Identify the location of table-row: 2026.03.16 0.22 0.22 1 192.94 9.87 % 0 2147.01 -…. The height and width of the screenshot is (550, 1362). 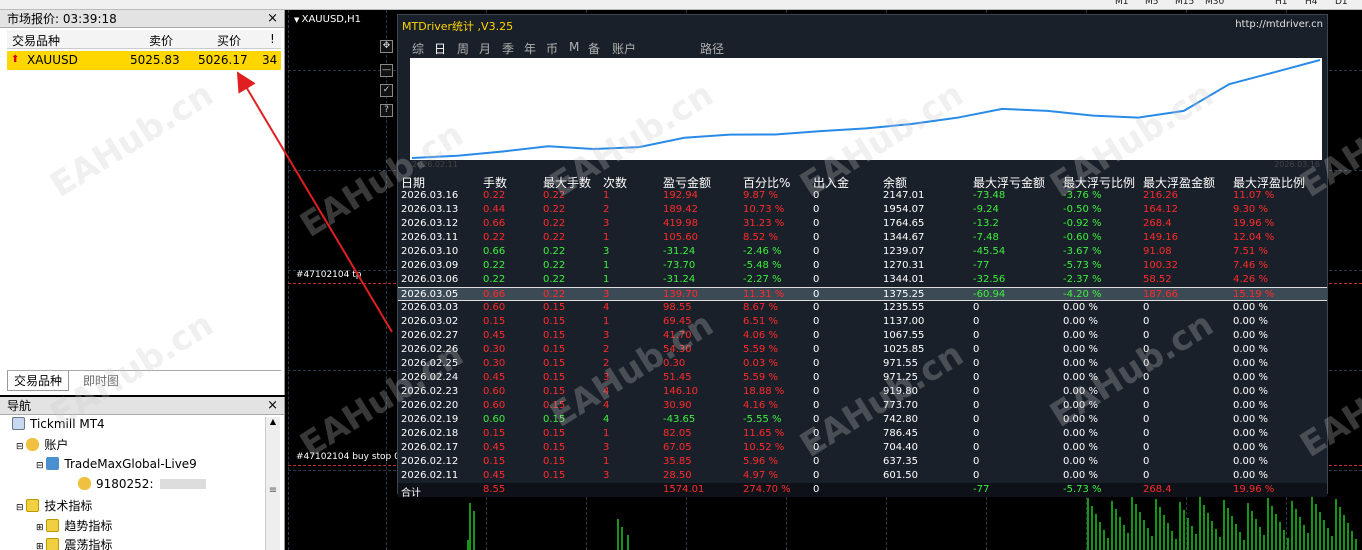
(862, 196).